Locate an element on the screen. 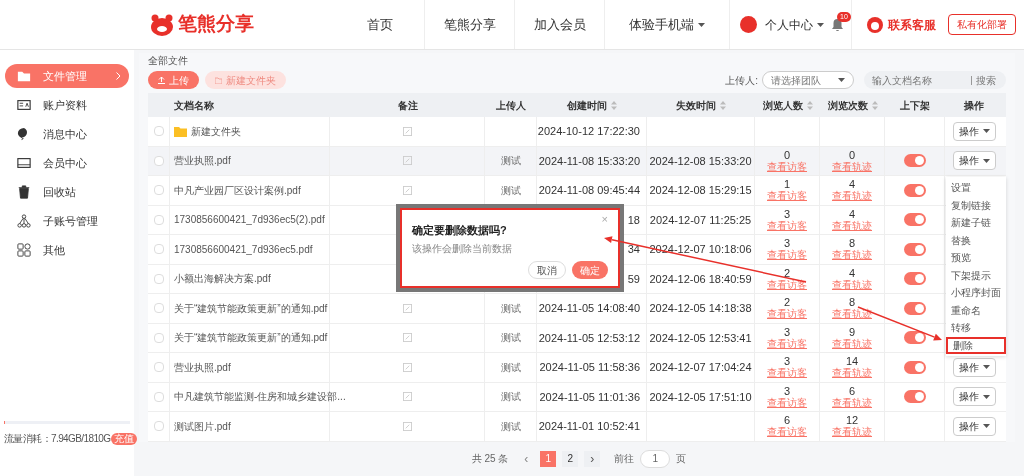 The width and height of the screenshot is (1024, 476). column-header: 浏览人数 is located at coordinates (782, 105).